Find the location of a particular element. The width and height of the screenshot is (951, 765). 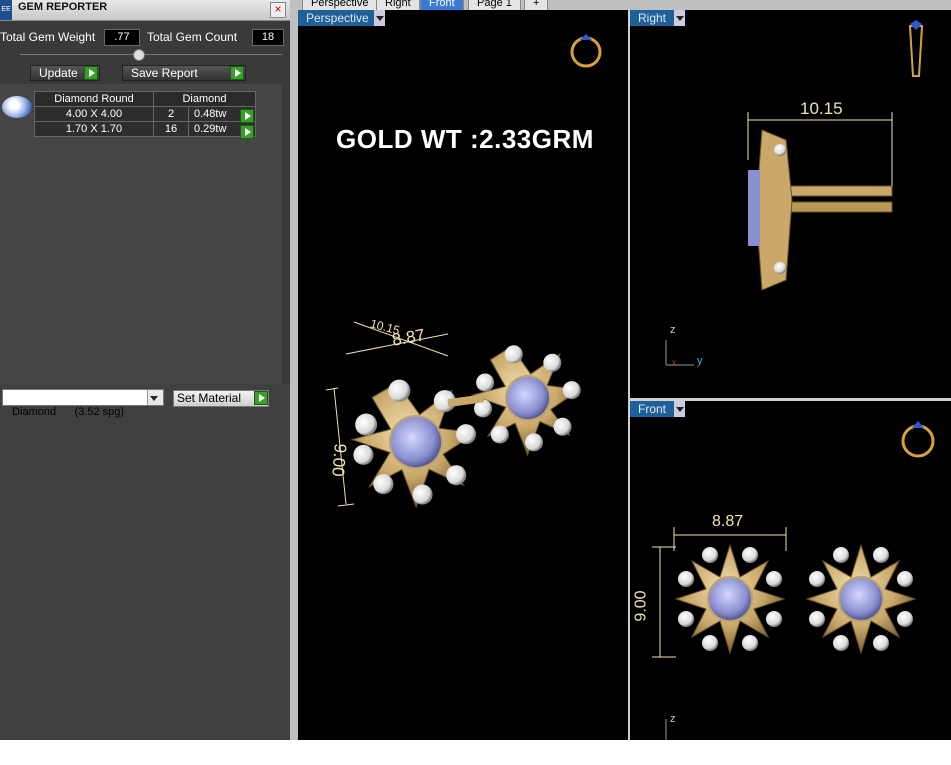

app-icon: EE is located at coordinates (6, 10).